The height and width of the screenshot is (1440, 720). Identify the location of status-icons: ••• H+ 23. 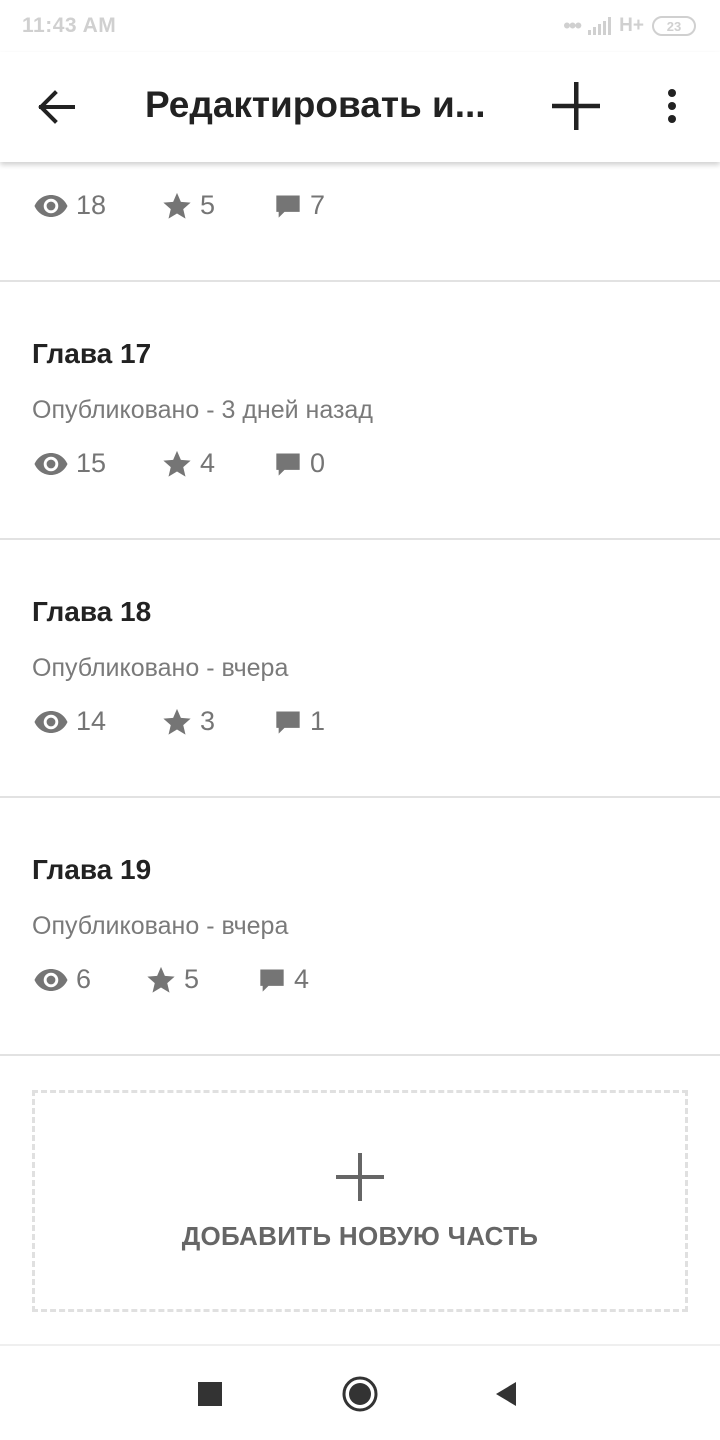
(629, 26).